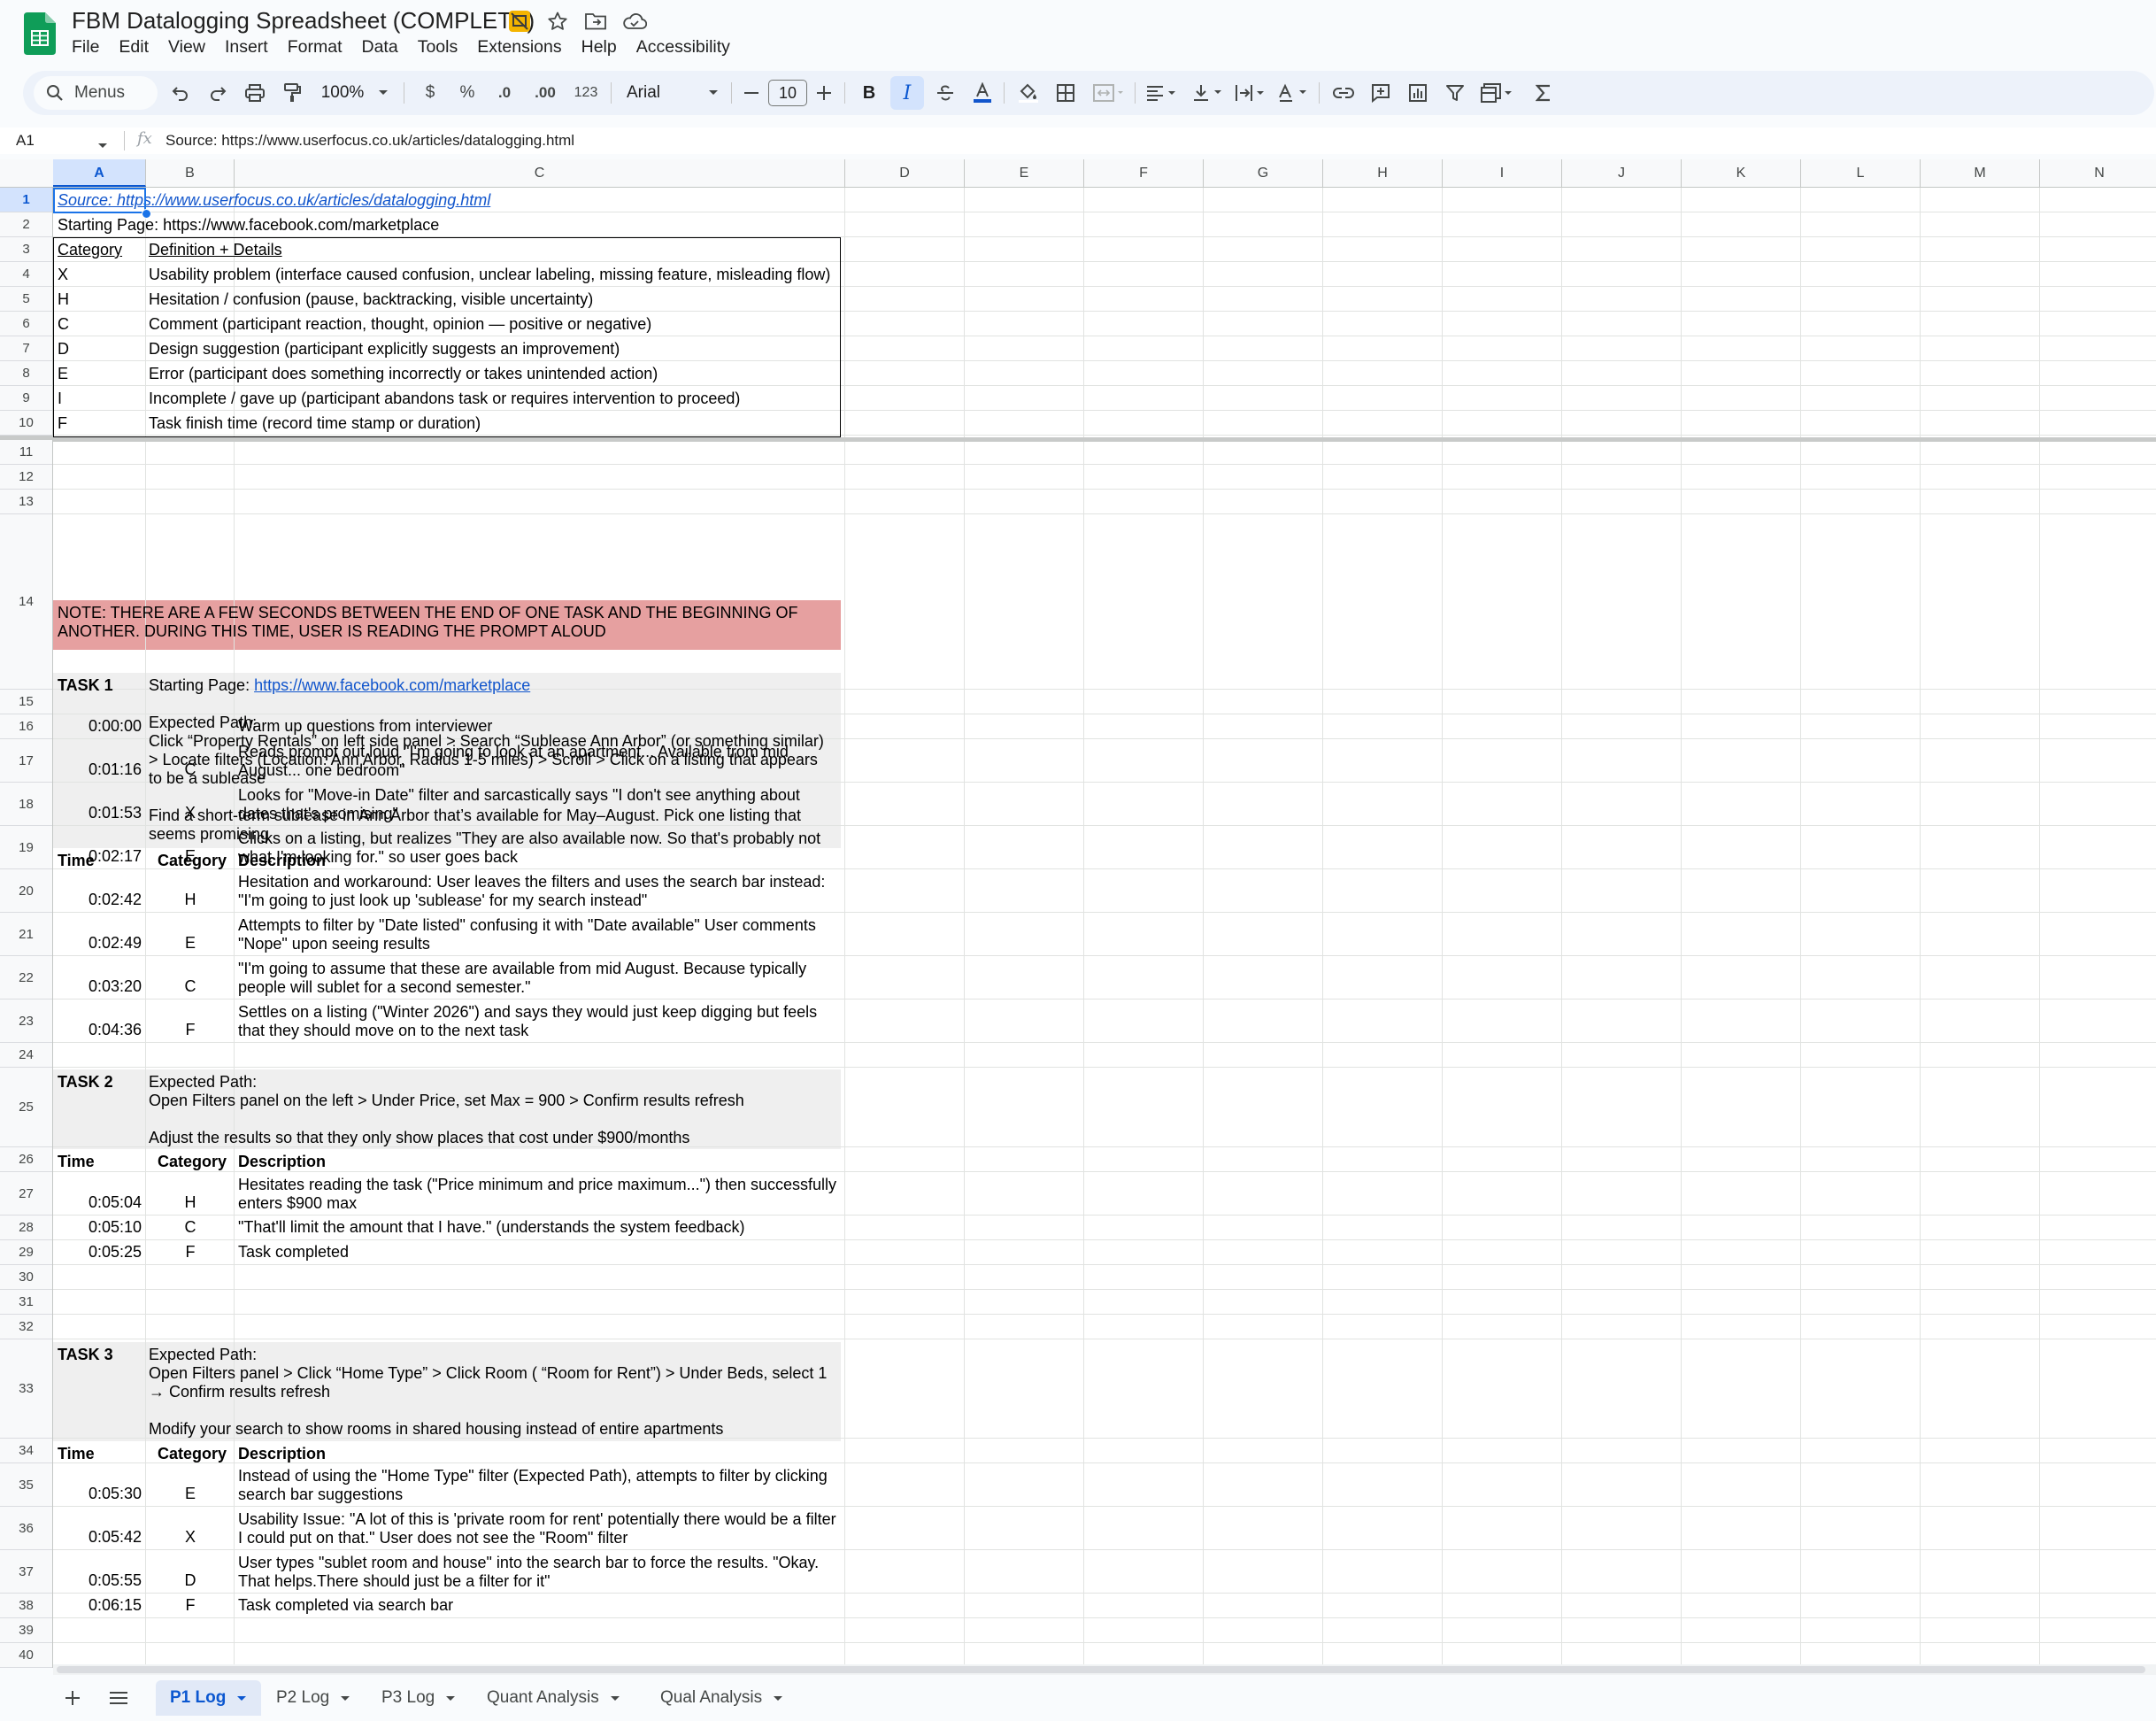 The width and height of the screenshot is (2156, 1721). I want to click on star-icon, so click(557, 21).